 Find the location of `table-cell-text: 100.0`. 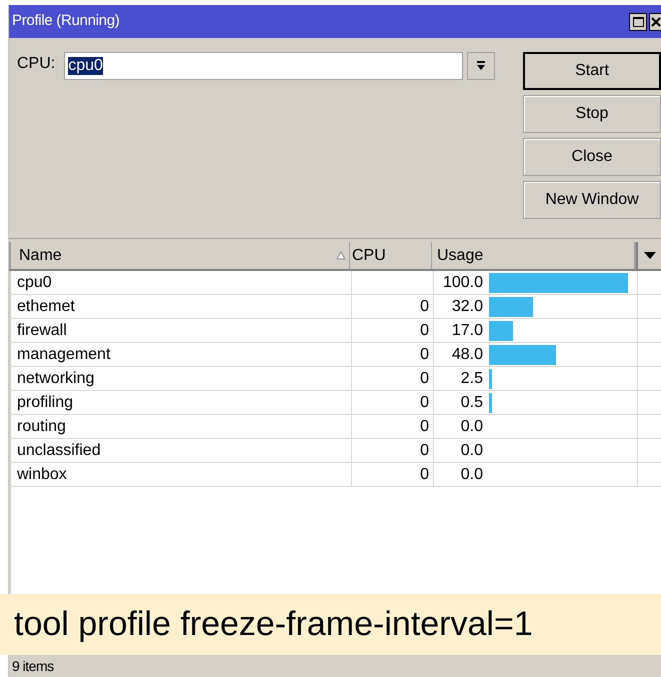

table-cell-text: 100.0 is located at coordinates (463, 283).